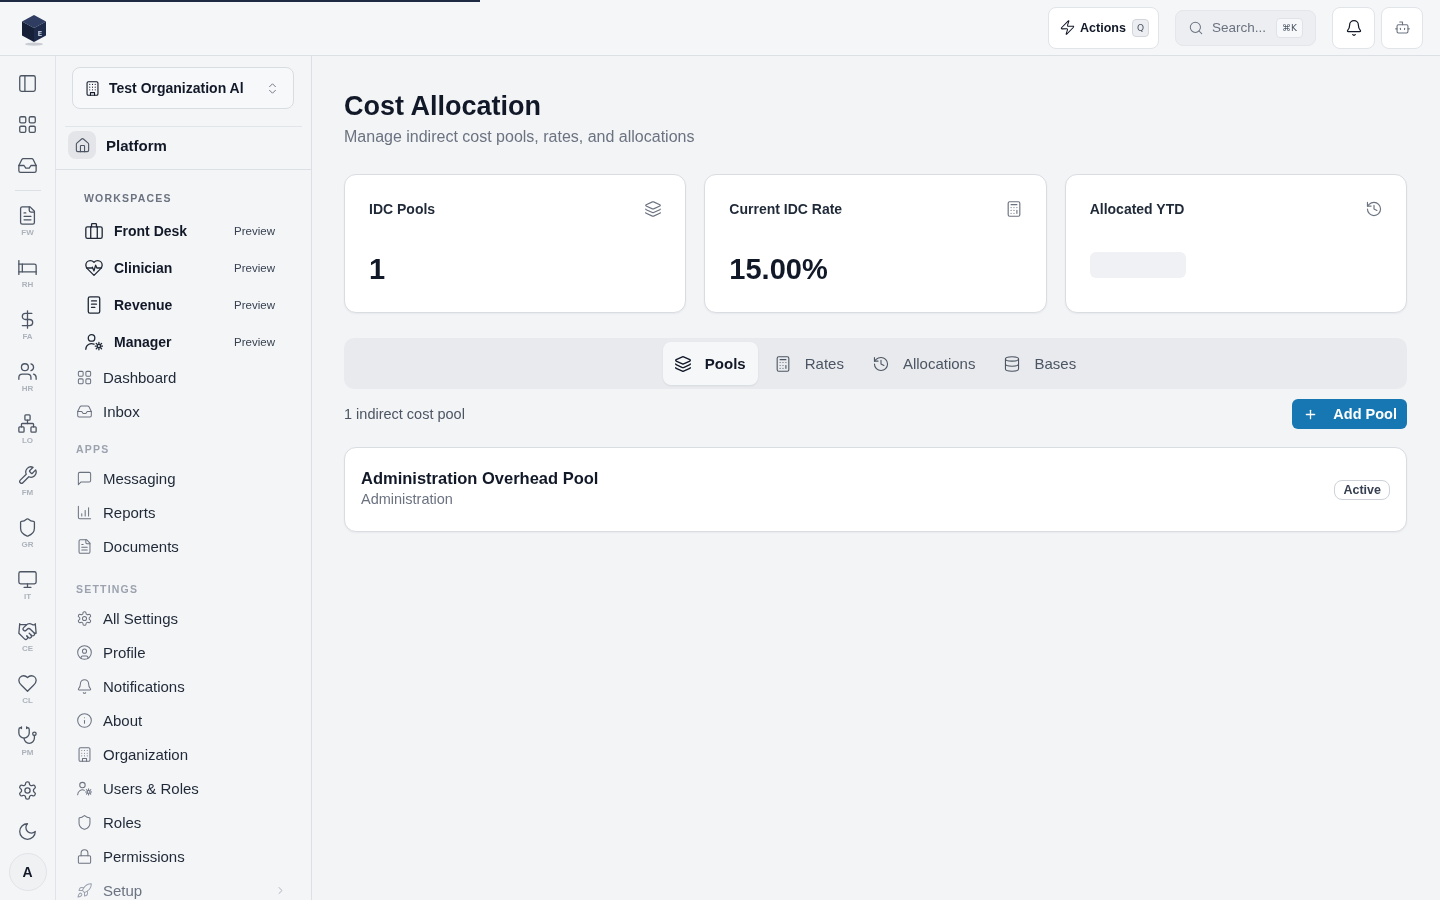 The height and width of the screenshot is (900, 1440). Describe the element at coordinates (129, 267) in the screenshot. I see `workspace-link: Clinician` at that location.